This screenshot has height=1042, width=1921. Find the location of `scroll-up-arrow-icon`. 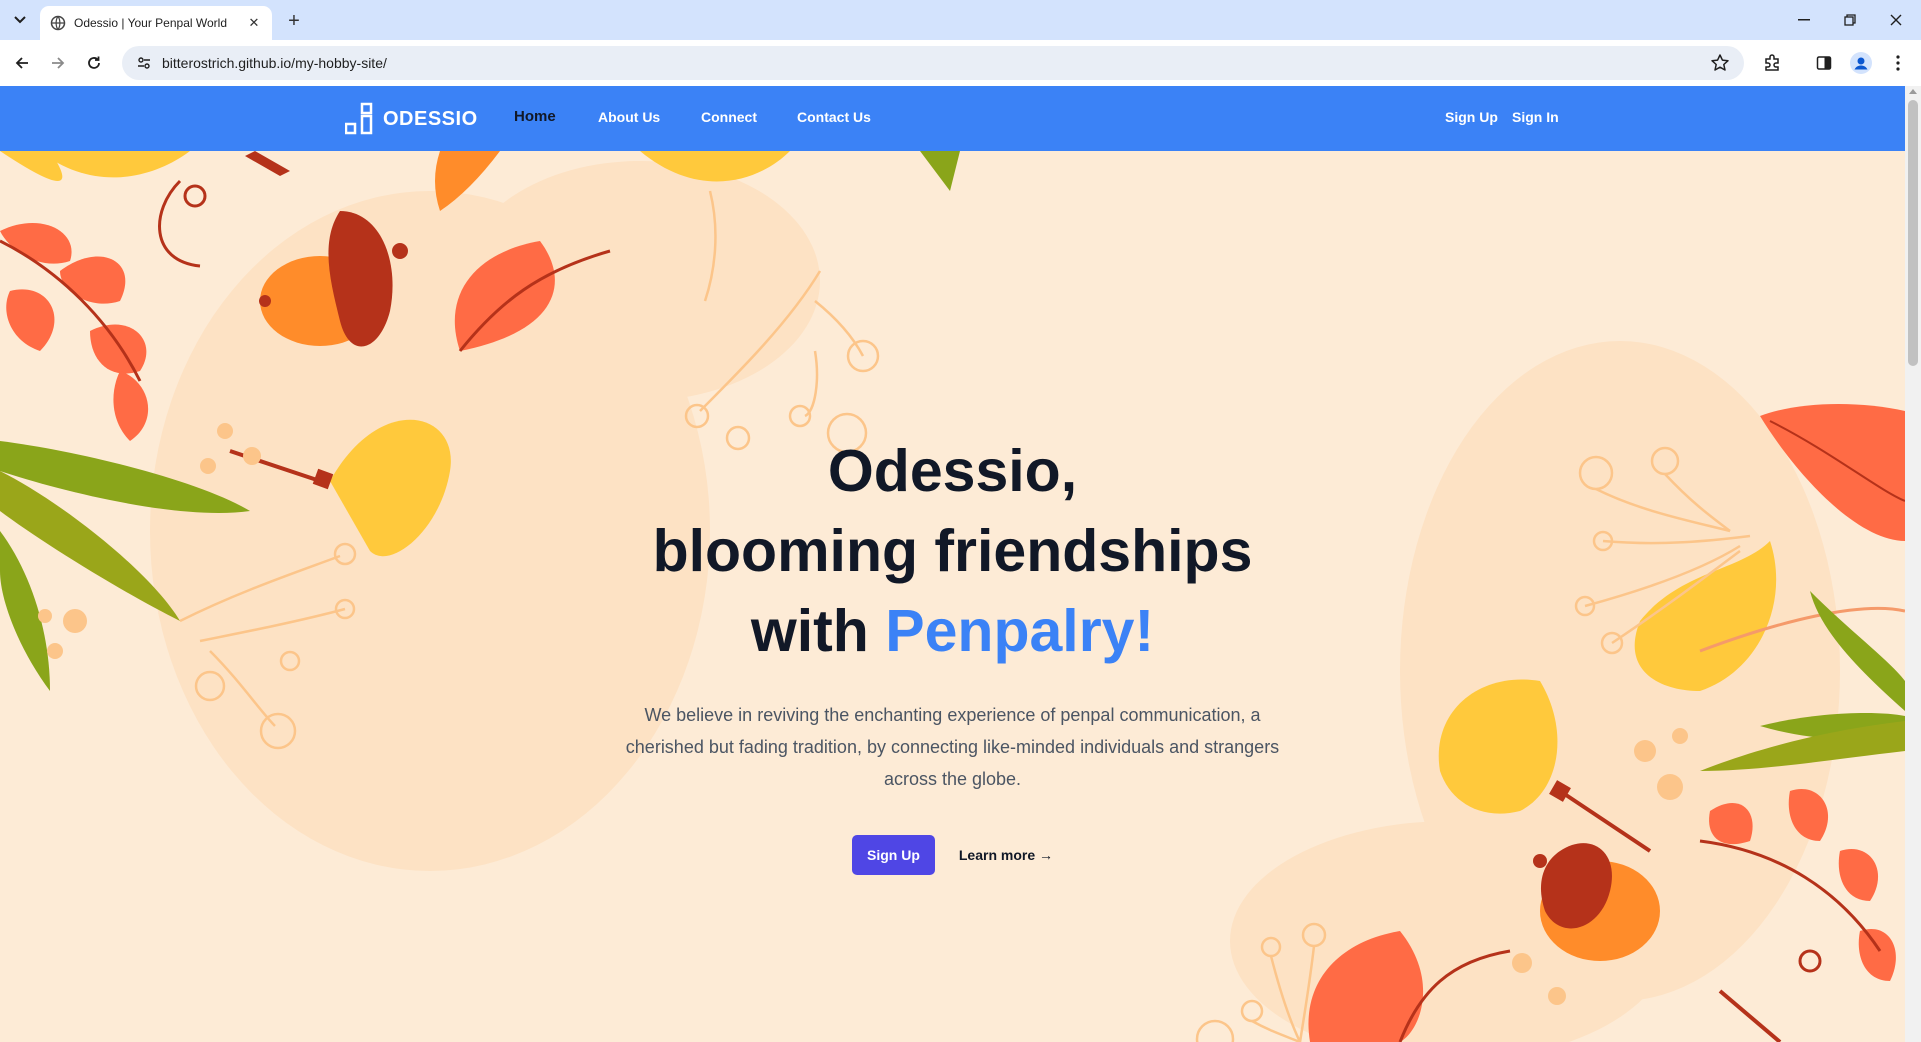

scroll-up-arrow-icon is located at coordinates (1913, 91).